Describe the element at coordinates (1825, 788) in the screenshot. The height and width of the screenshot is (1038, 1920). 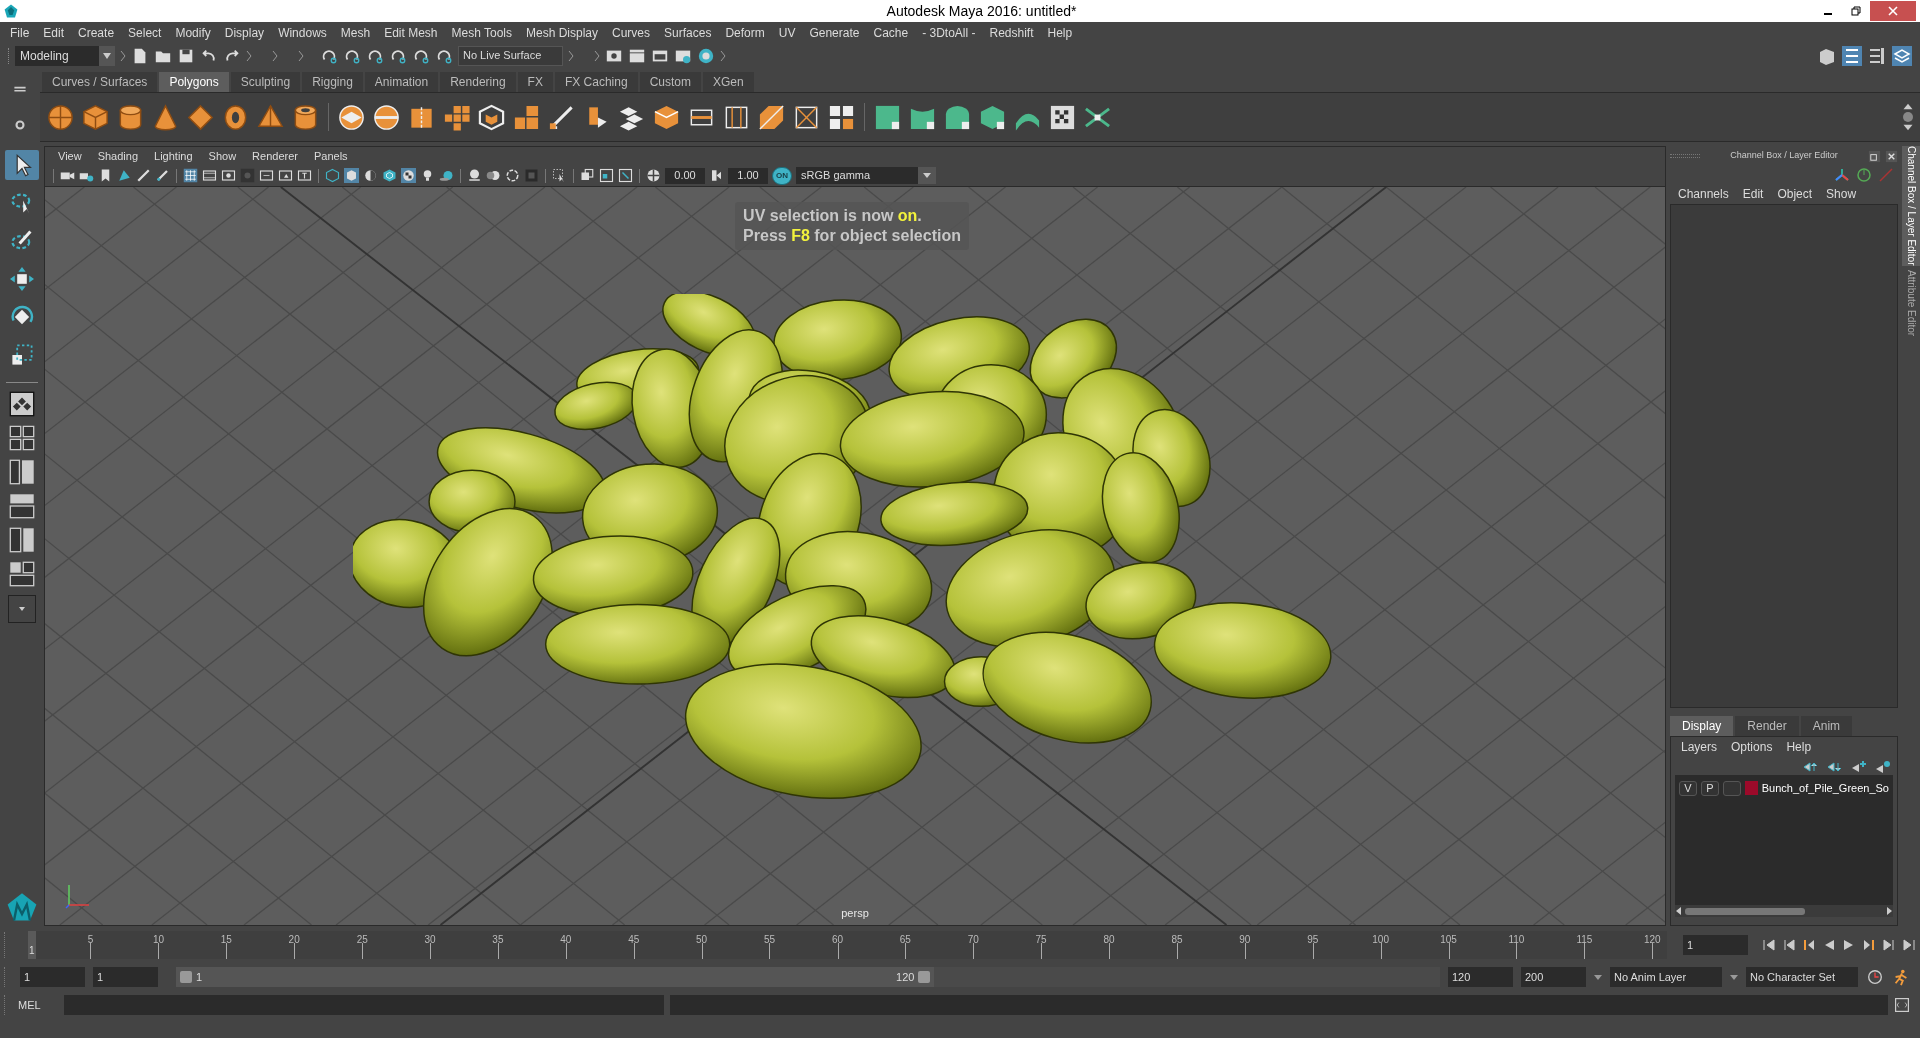
I see `layer-name: Bunch_of_Pile_Green_So` at that location.